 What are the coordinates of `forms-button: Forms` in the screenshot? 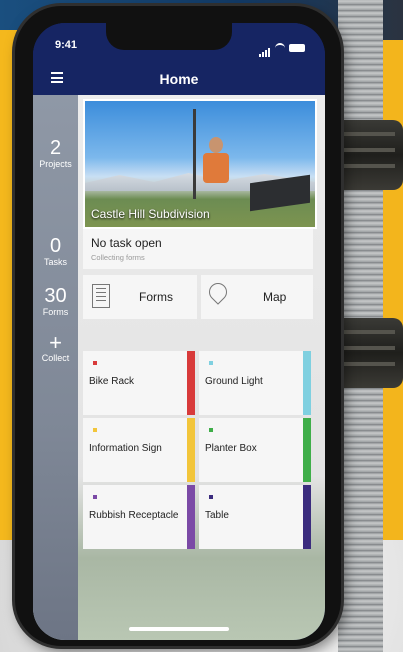 It's located at (140, 297).